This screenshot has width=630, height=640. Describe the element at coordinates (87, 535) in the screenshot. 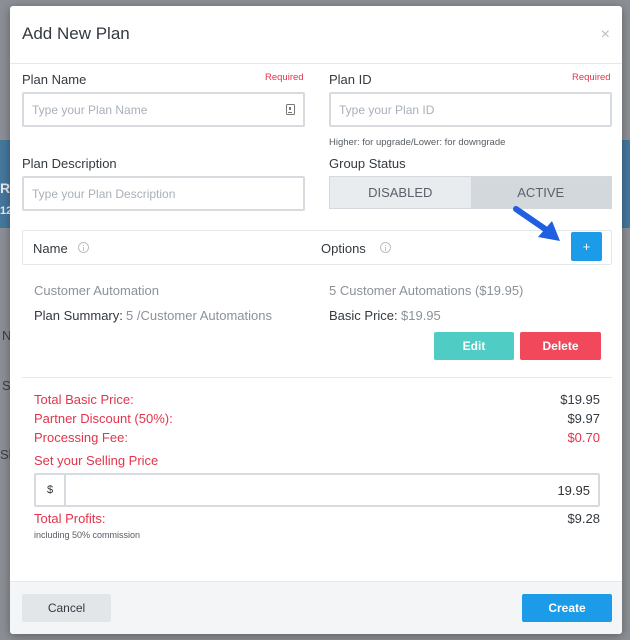

I see `commission-note: including 50% commission` at that location.